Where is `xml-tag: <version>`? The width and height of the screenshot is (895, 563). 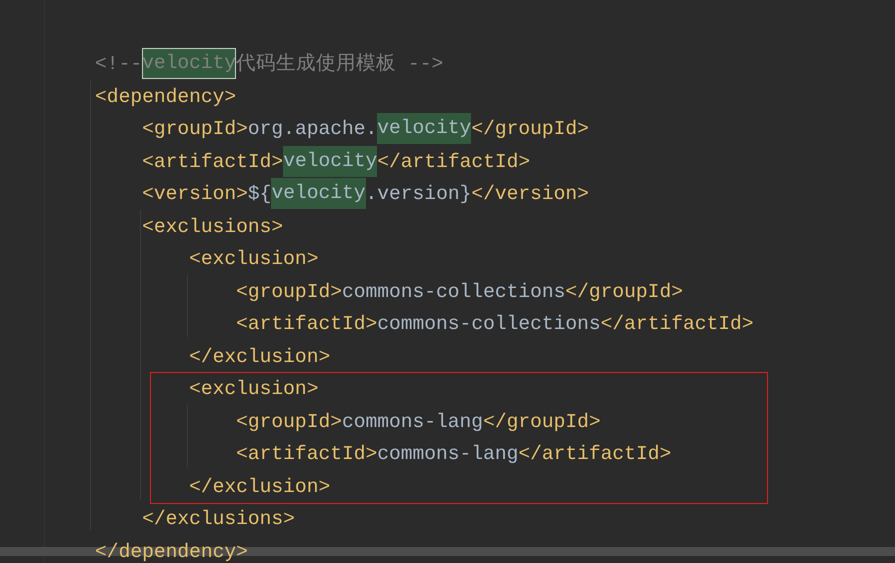
xml-tag: <version> is located at coordinates (195, 194).